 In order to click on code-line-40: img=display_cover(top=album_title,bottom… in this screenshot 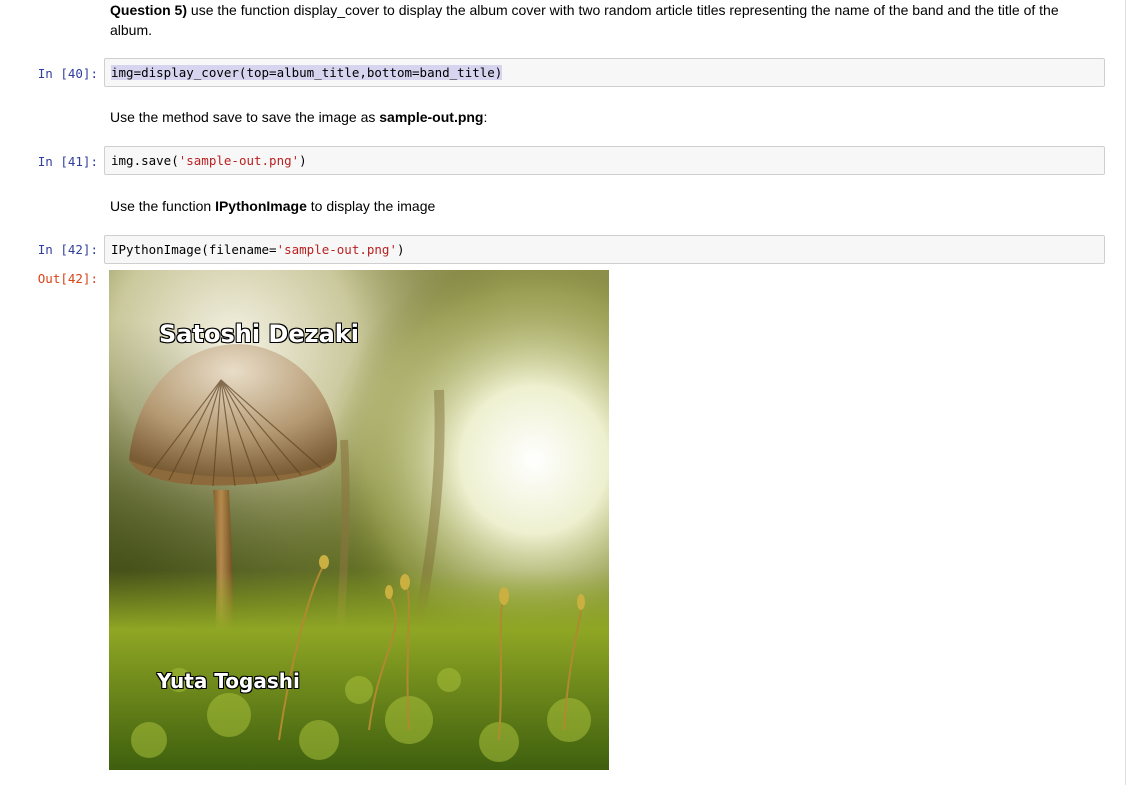, I will do `click(307, 72)`.